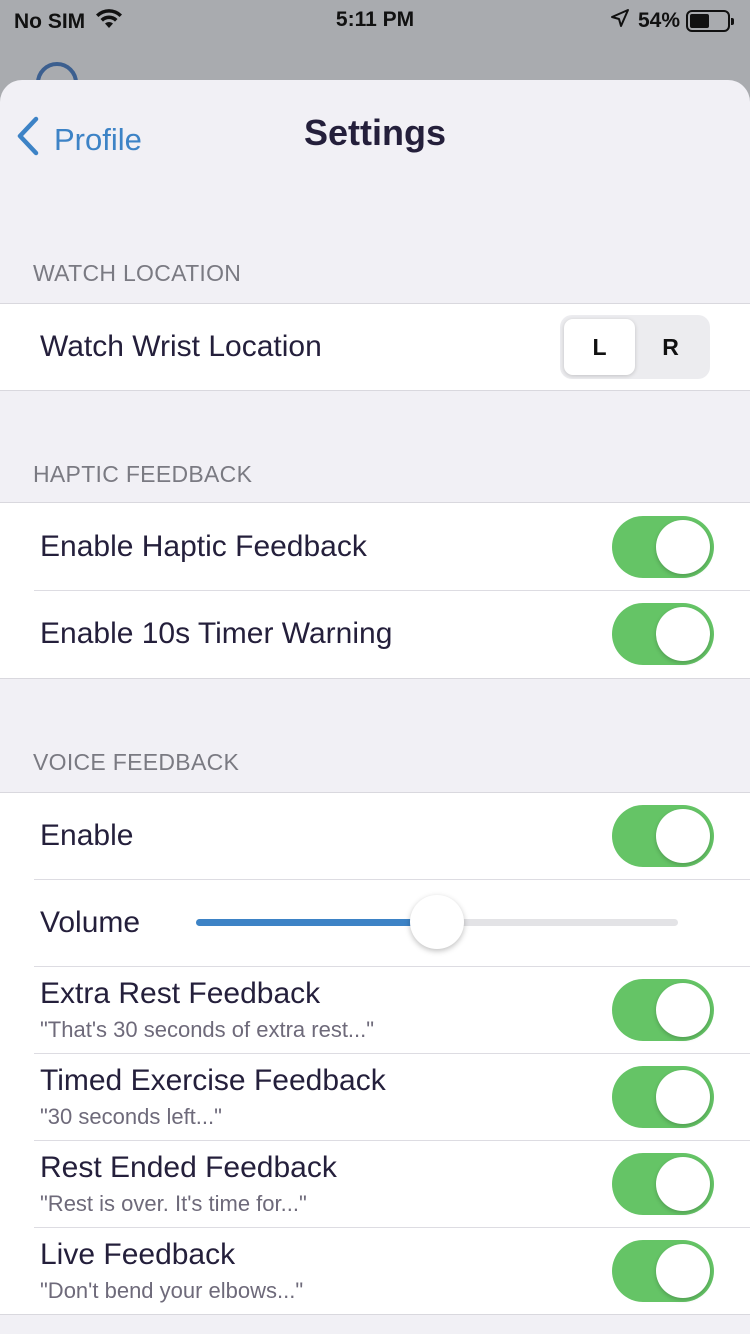 The image size is (750, 1334). Describe the element at coordinates (143, 474) in the screenshot. I see `section-header-haptic-feedback: HAPTIC FEEDBACK` at that location.